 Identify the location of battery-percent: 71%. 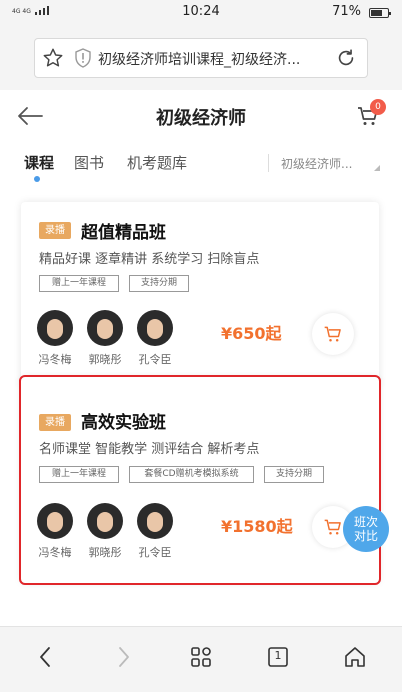
(346, 11).